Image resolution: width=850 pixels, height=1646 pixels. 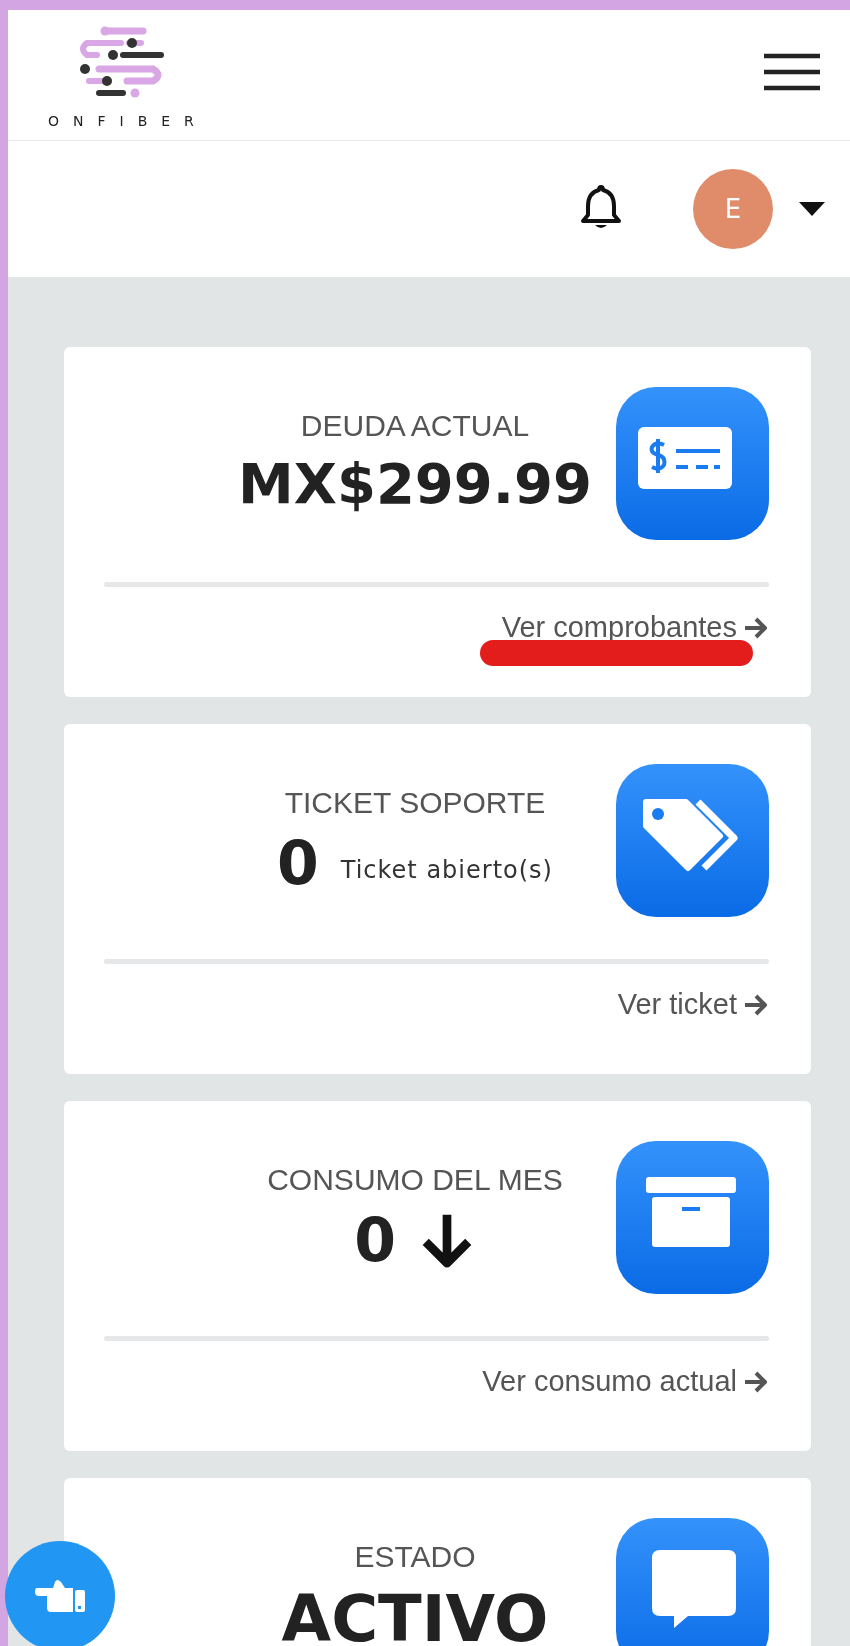 I want to click on card-link: Ver ticket, so click(x=677, y=1004).